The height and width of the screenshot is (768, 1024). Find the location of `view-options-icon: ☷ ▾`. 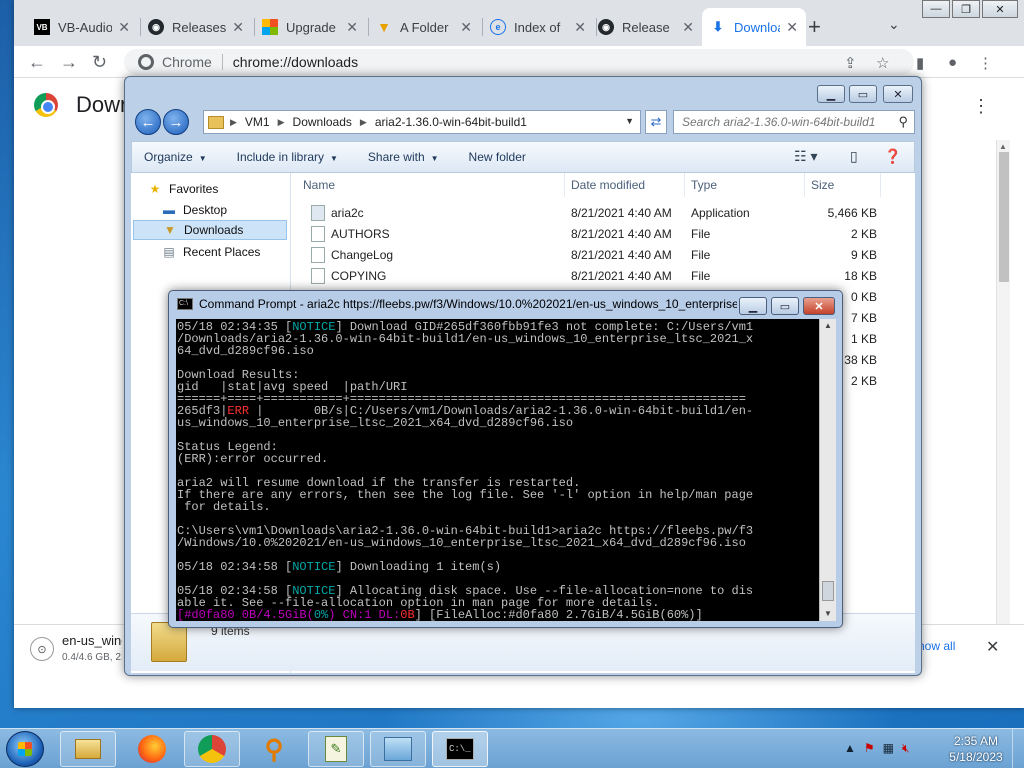

view-options-icon: ☷ ▾ is located at coordinates (805, 156).